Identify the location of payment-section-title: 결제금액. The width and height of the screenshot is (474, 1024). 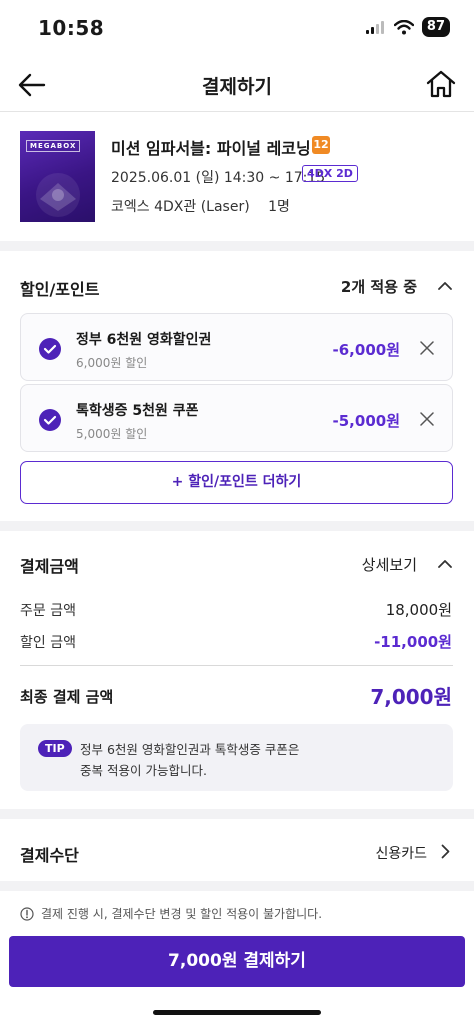
(49, 566).